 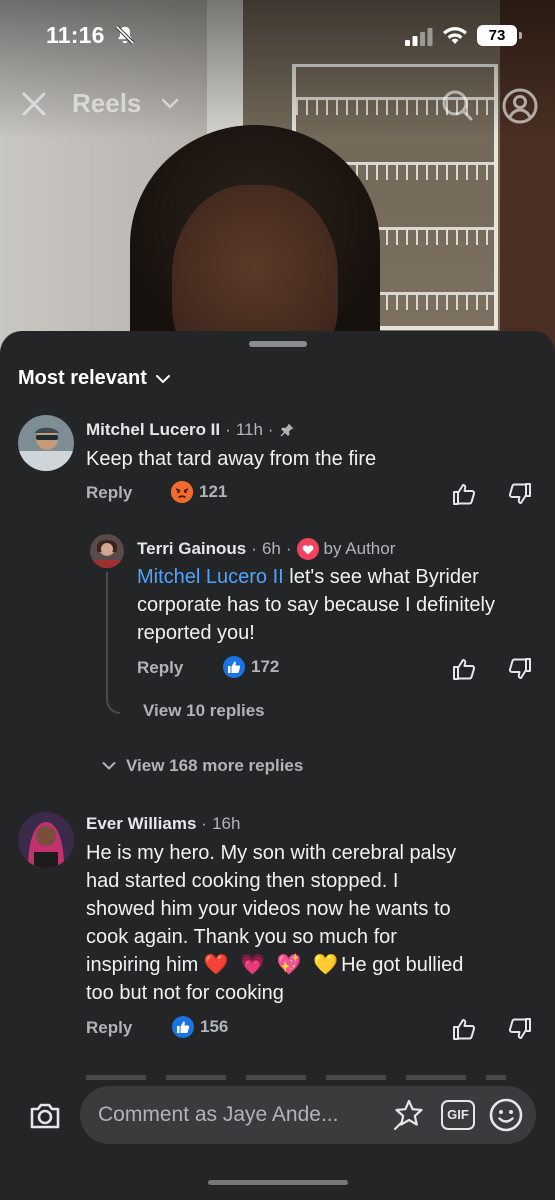 What do you see at coordinates (506, 1115) in the screenshot?
I see `emoji-icon` at bounding box center [506, 1115].